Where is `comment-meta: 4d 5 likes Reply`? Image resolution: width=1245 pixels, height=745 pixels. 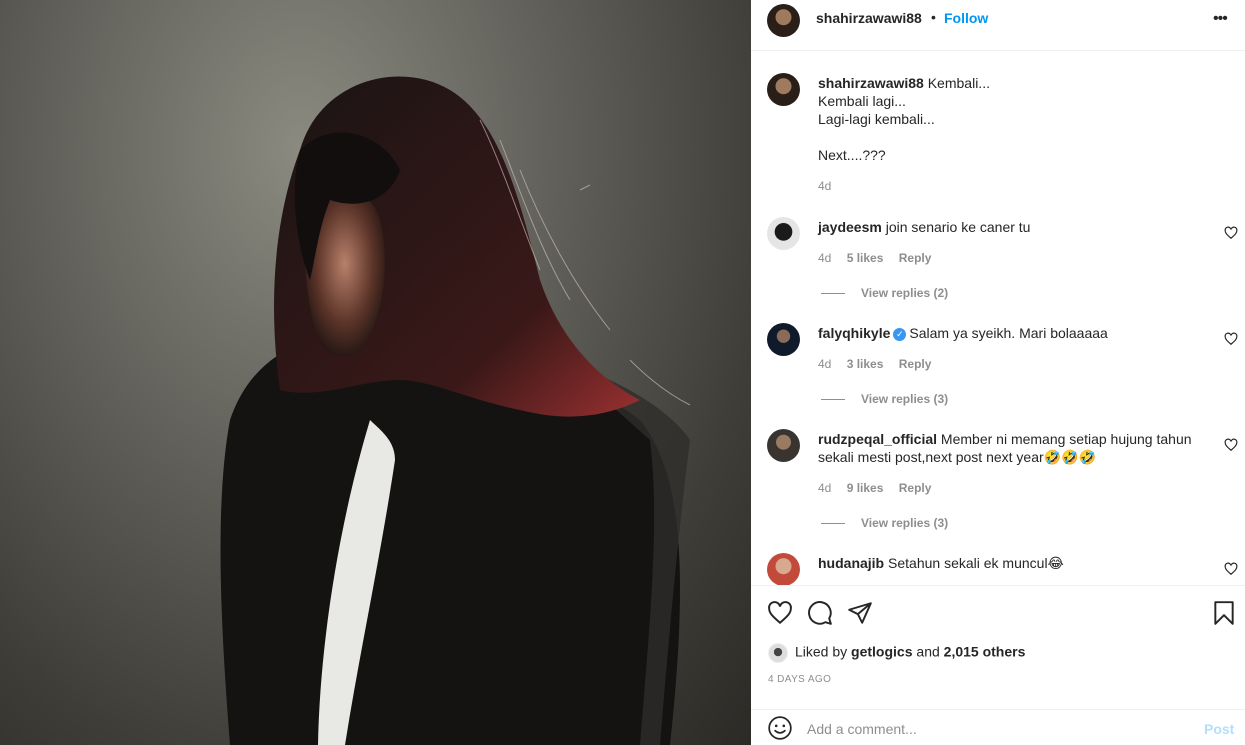 comment-meta: 4d 5 likes Reply is located at coordinates (880, 258).